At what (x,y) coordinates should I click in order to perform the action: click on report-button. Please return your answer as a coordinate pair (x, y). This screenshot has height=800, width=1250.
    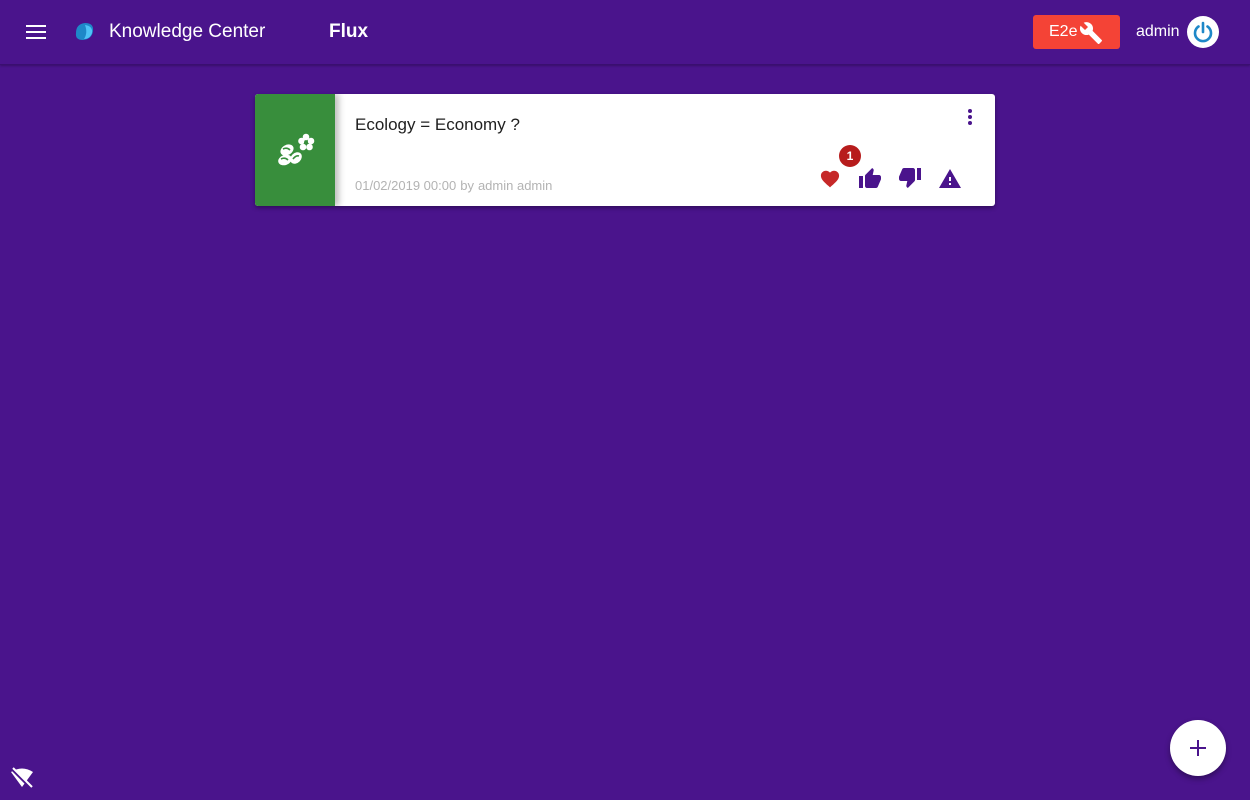
    Looking at the image, I should click on (950, 178).